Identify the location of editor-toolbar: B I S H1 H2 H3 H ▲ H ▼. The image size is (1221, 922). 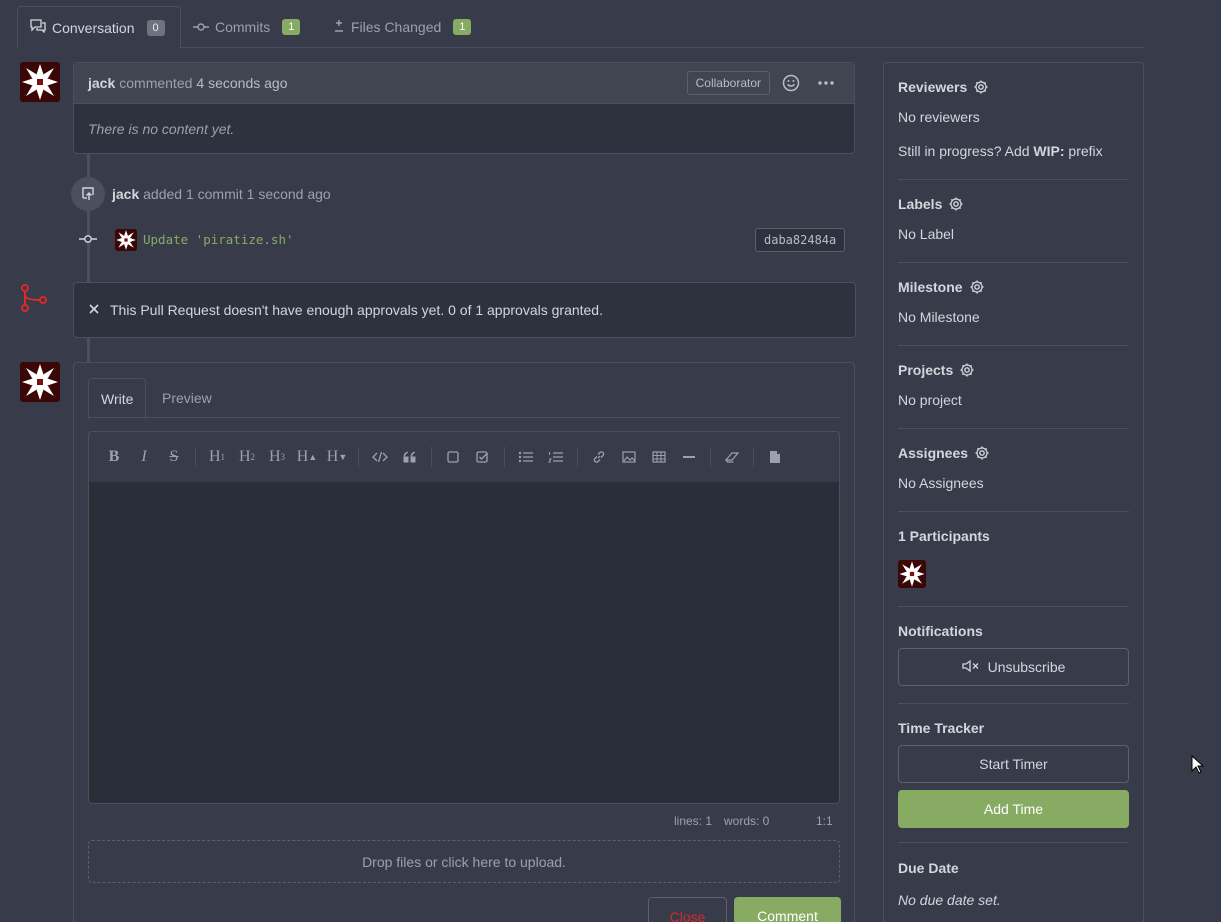
(464, 457).